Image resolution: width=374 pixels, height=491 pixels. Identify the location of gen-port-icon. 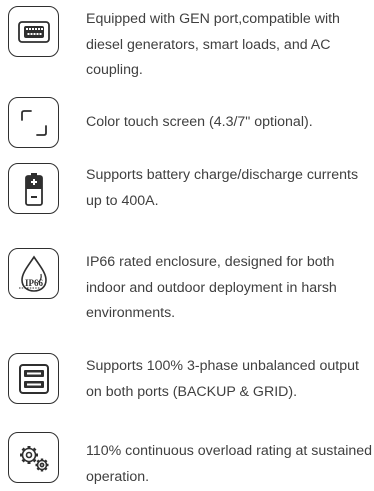
(33, 31).